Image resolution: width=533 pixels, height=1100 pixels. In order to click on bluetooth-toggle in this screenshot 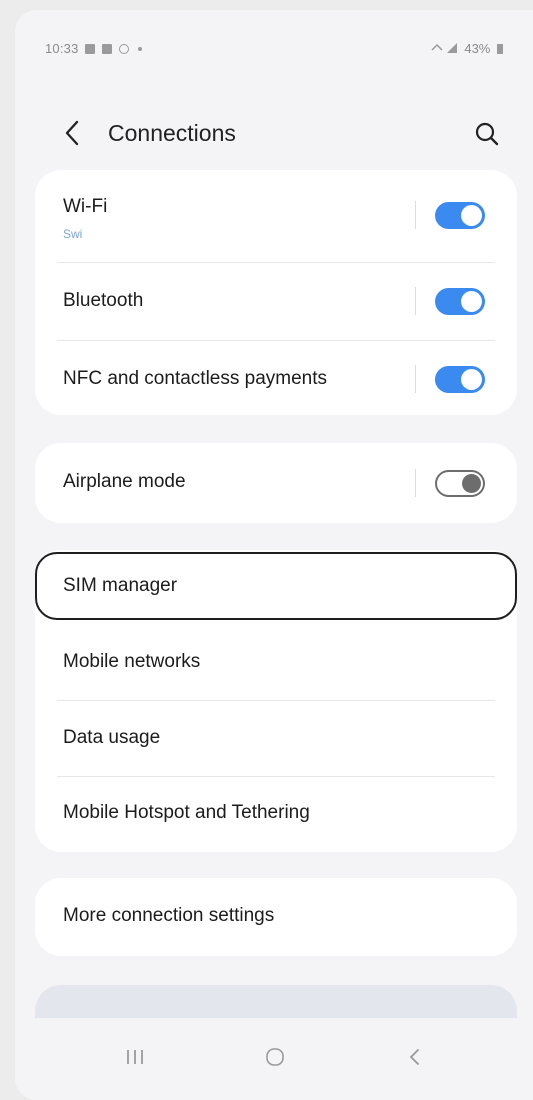, I will do `click(460, 301)`.